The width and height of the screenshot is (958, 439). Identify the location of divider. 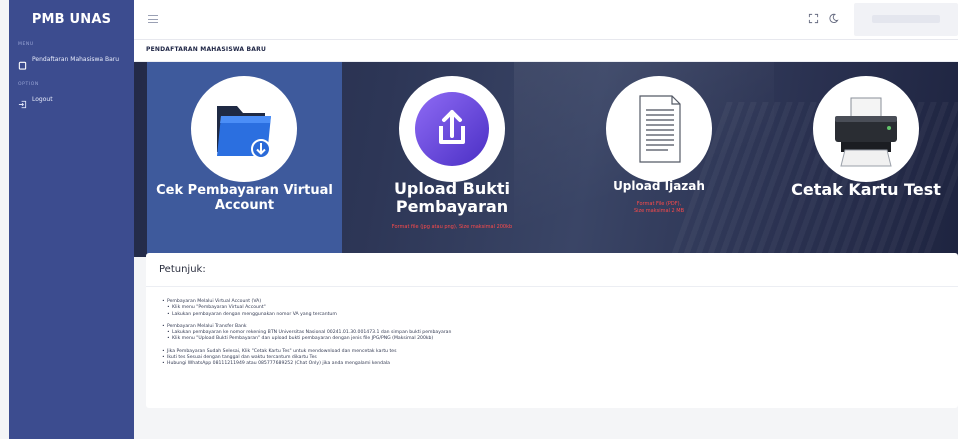
(552, 286).